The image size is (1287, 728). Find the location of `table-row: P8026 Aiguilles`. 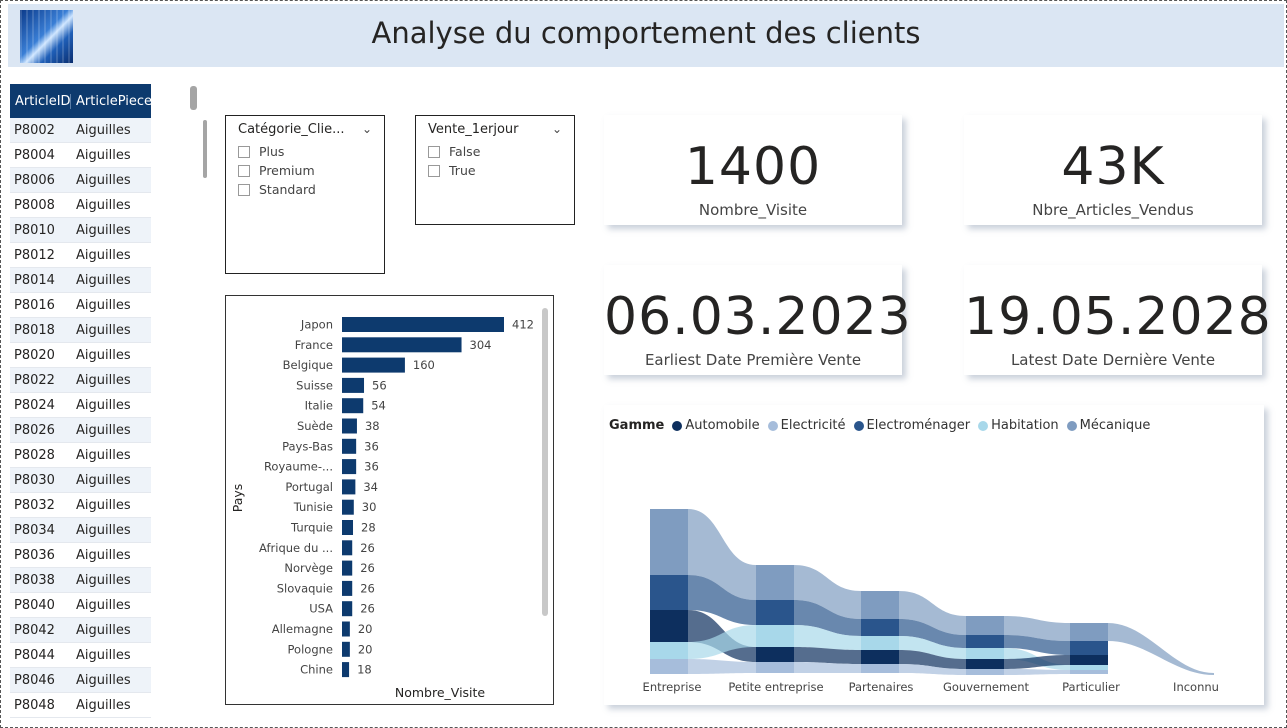

table-row: P8026 Aiguilles is located at coordinates (80, 430).